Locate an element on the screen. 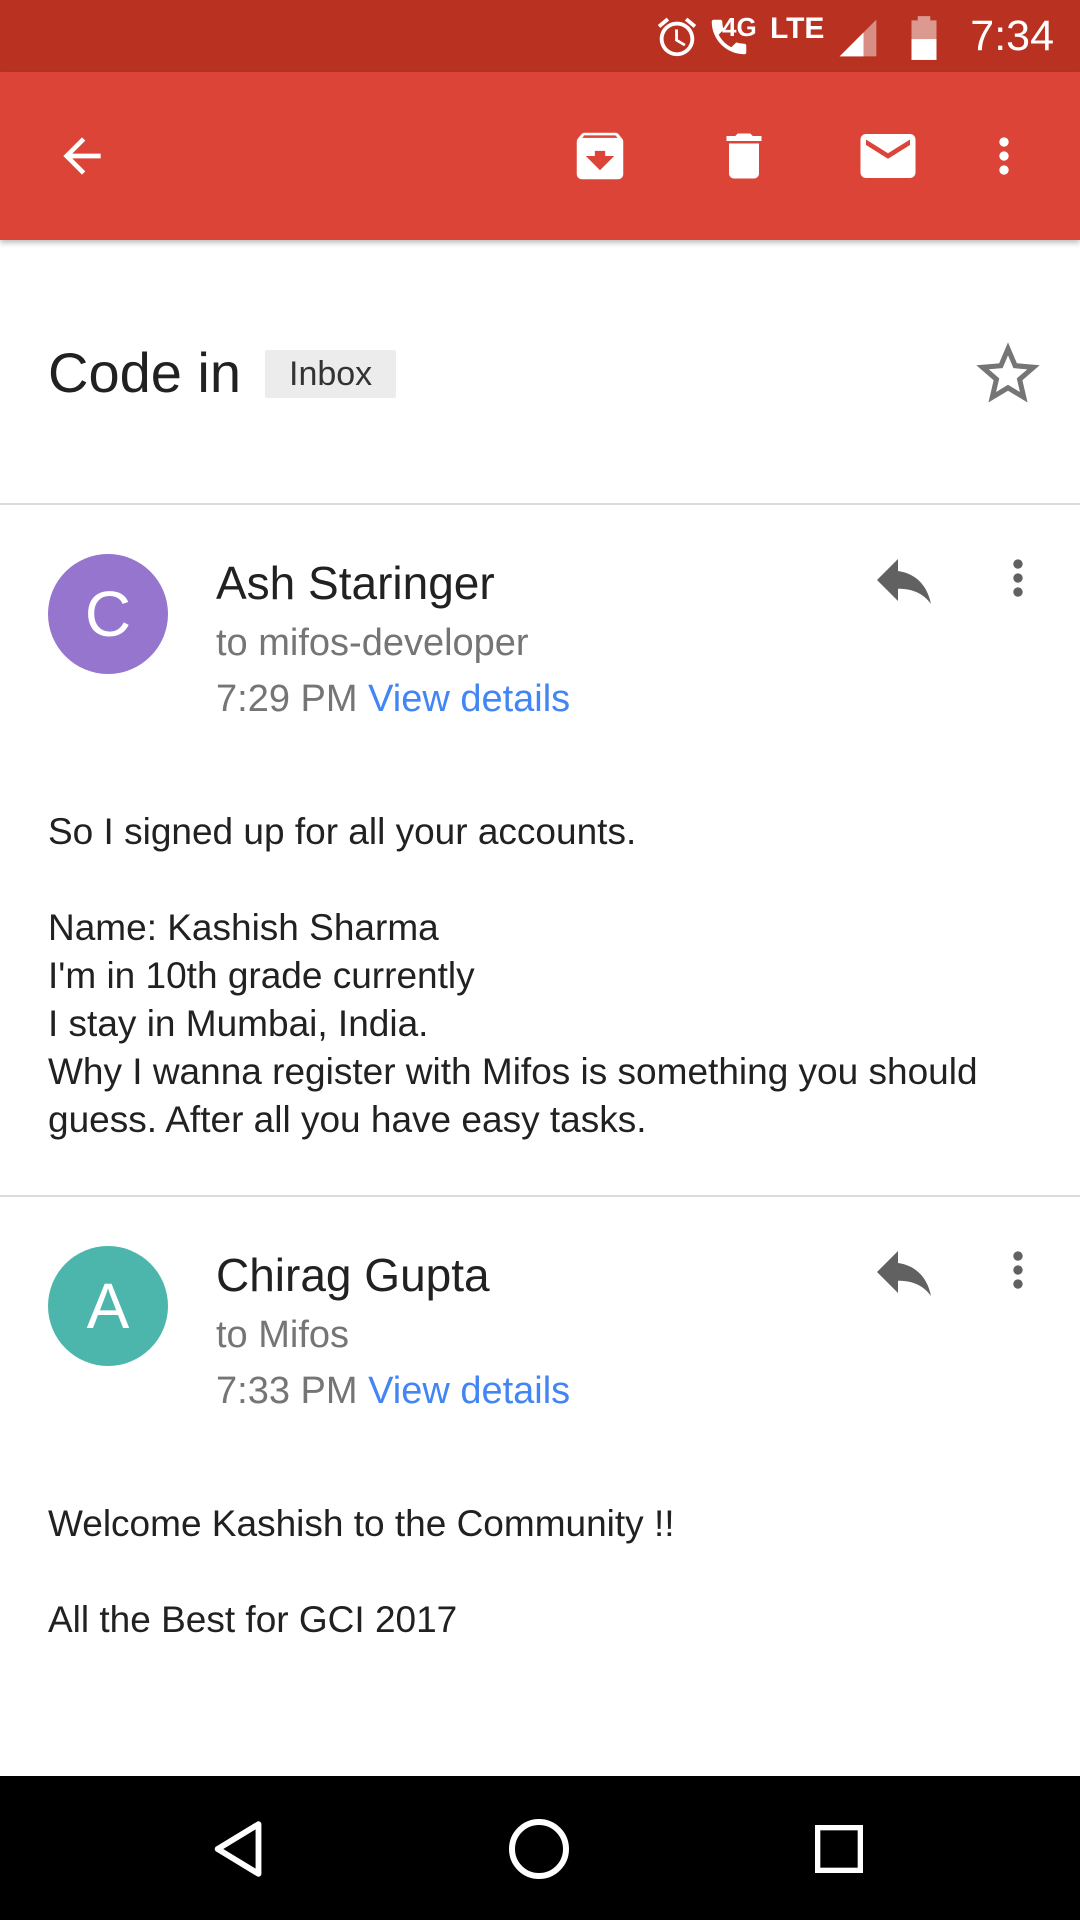 This screenshot has height=1920, width=1080. avatar: A is located at coordinates (108, 1306).